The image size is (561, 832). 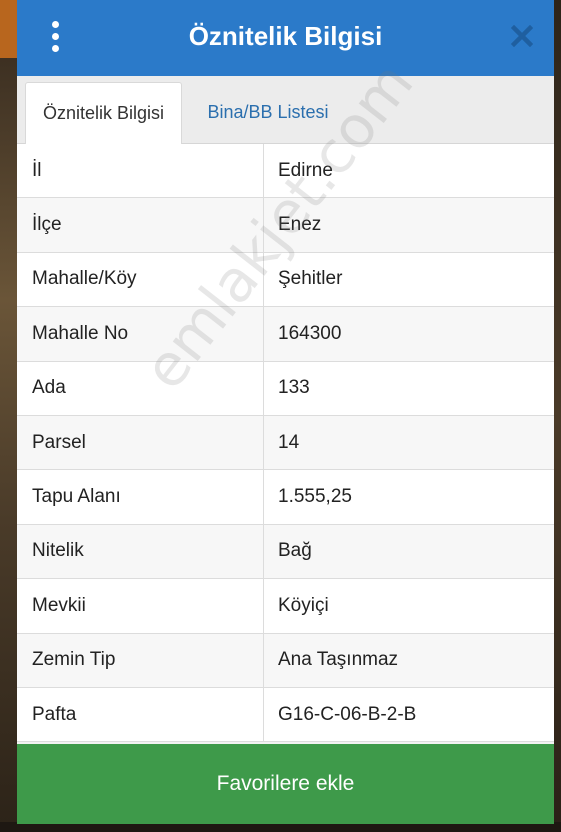 I want to click on row-value: G16-C-06-B-2-B, so click(x=347, y=714).